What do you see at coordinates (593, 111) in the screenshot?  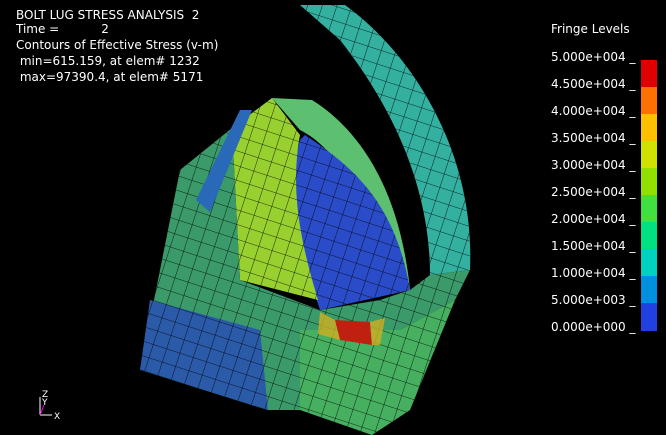 I see `fringe-level-2: 4.000e+004` at bounding box center [593, 111].